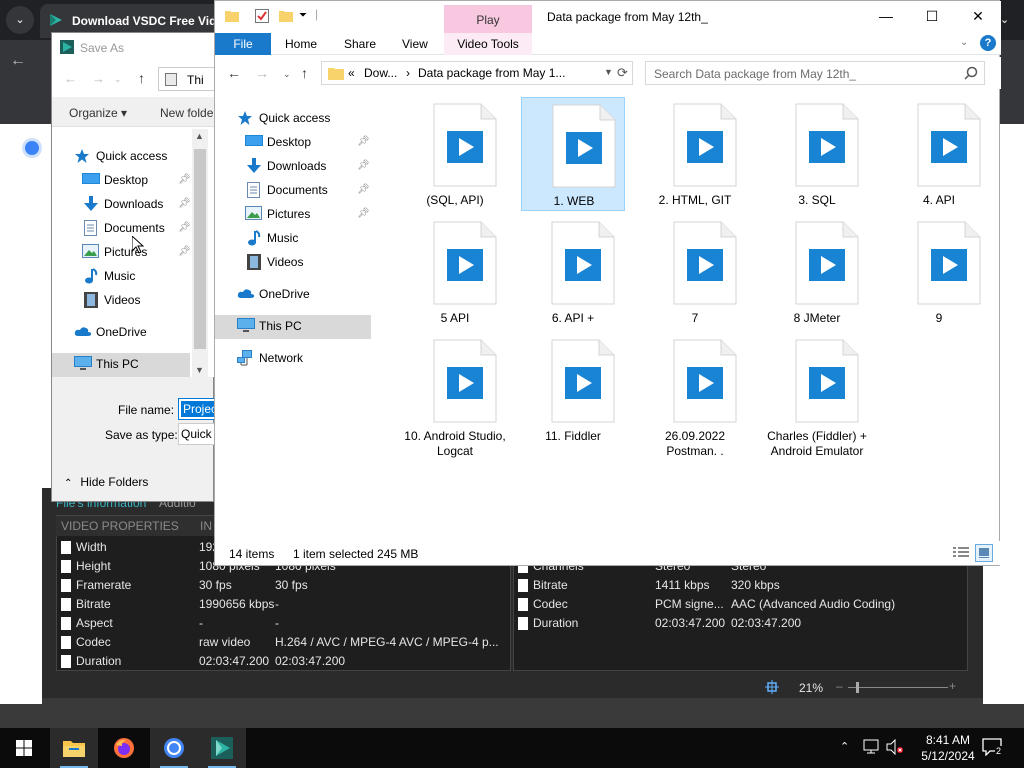 Image resolution: width=1024 pixels, height=768 pixels. Describe the element at coordinates (124, 748) in the screenshot. I see `taskbar-firefox` at that location.